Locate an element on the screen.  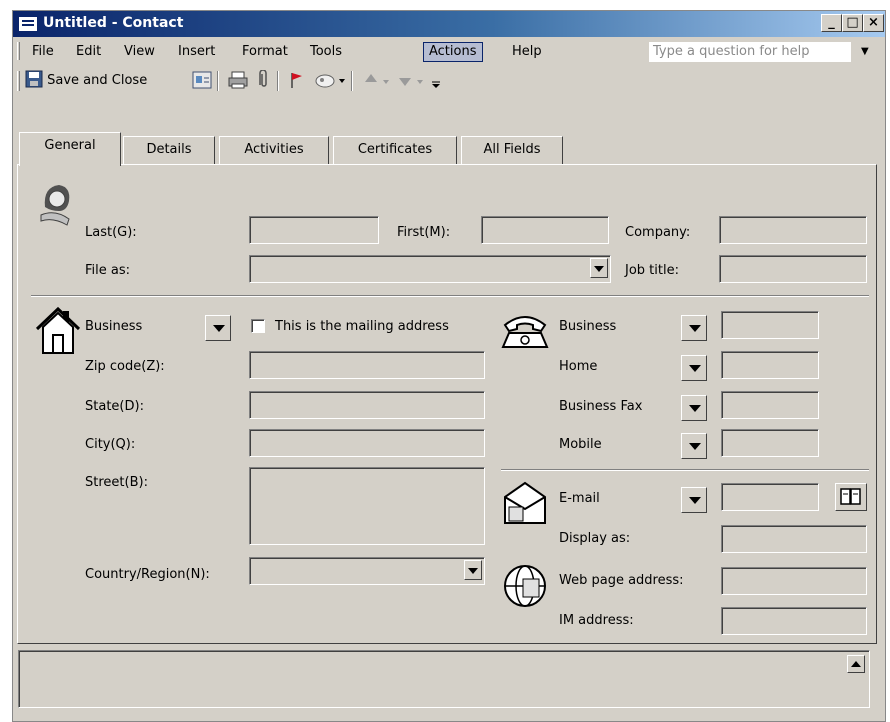
insert-file-button is located at coordinates (264, 80).